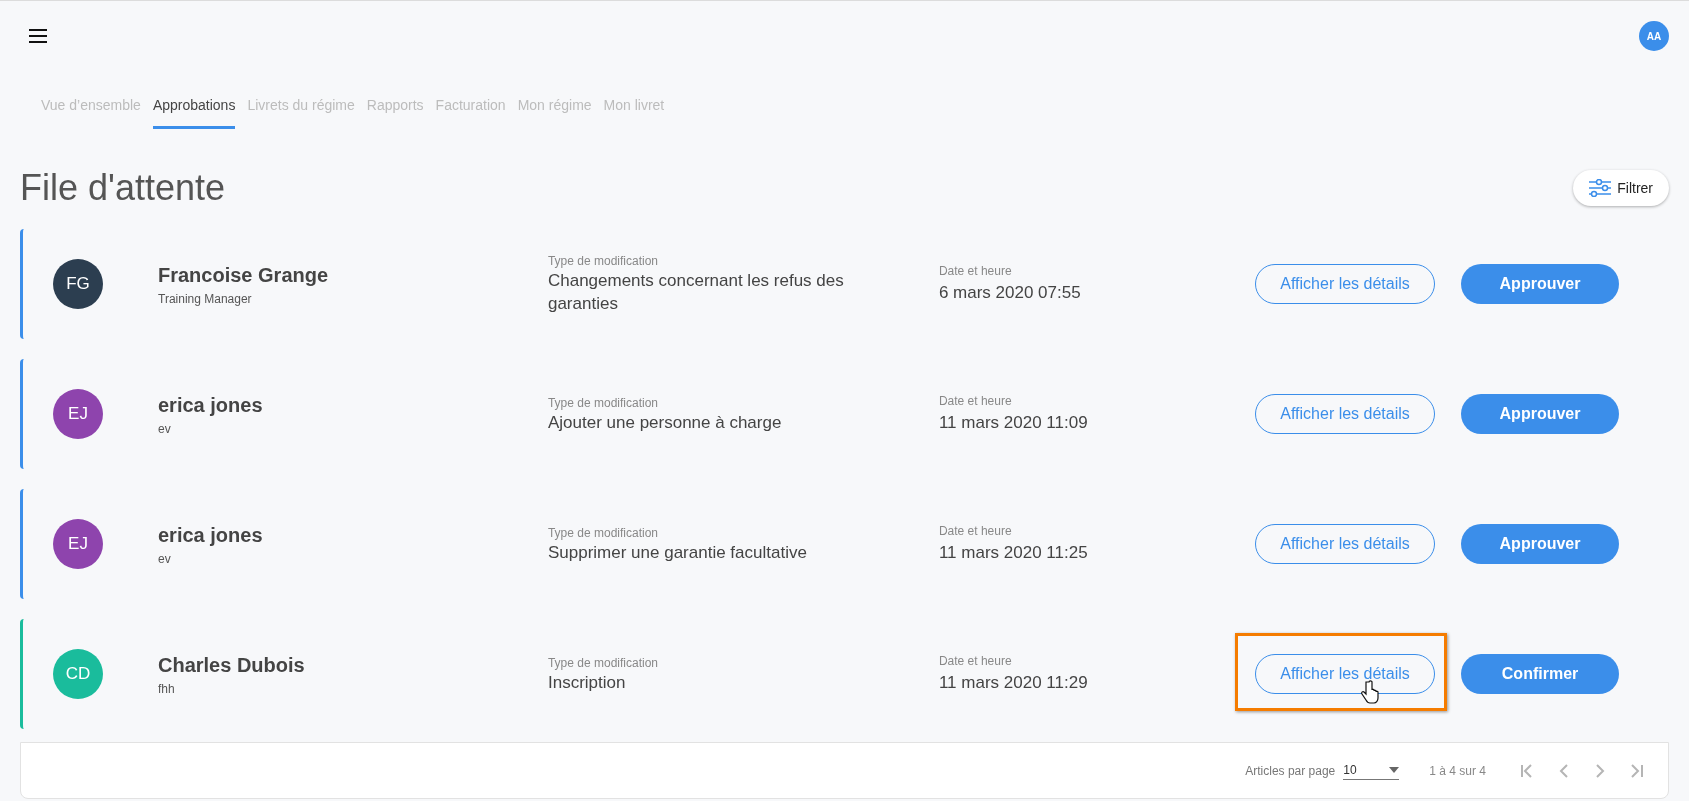 The height and width of the screenshot is (801, 1689). I want to click on avatar: CD, so click(78, 674).